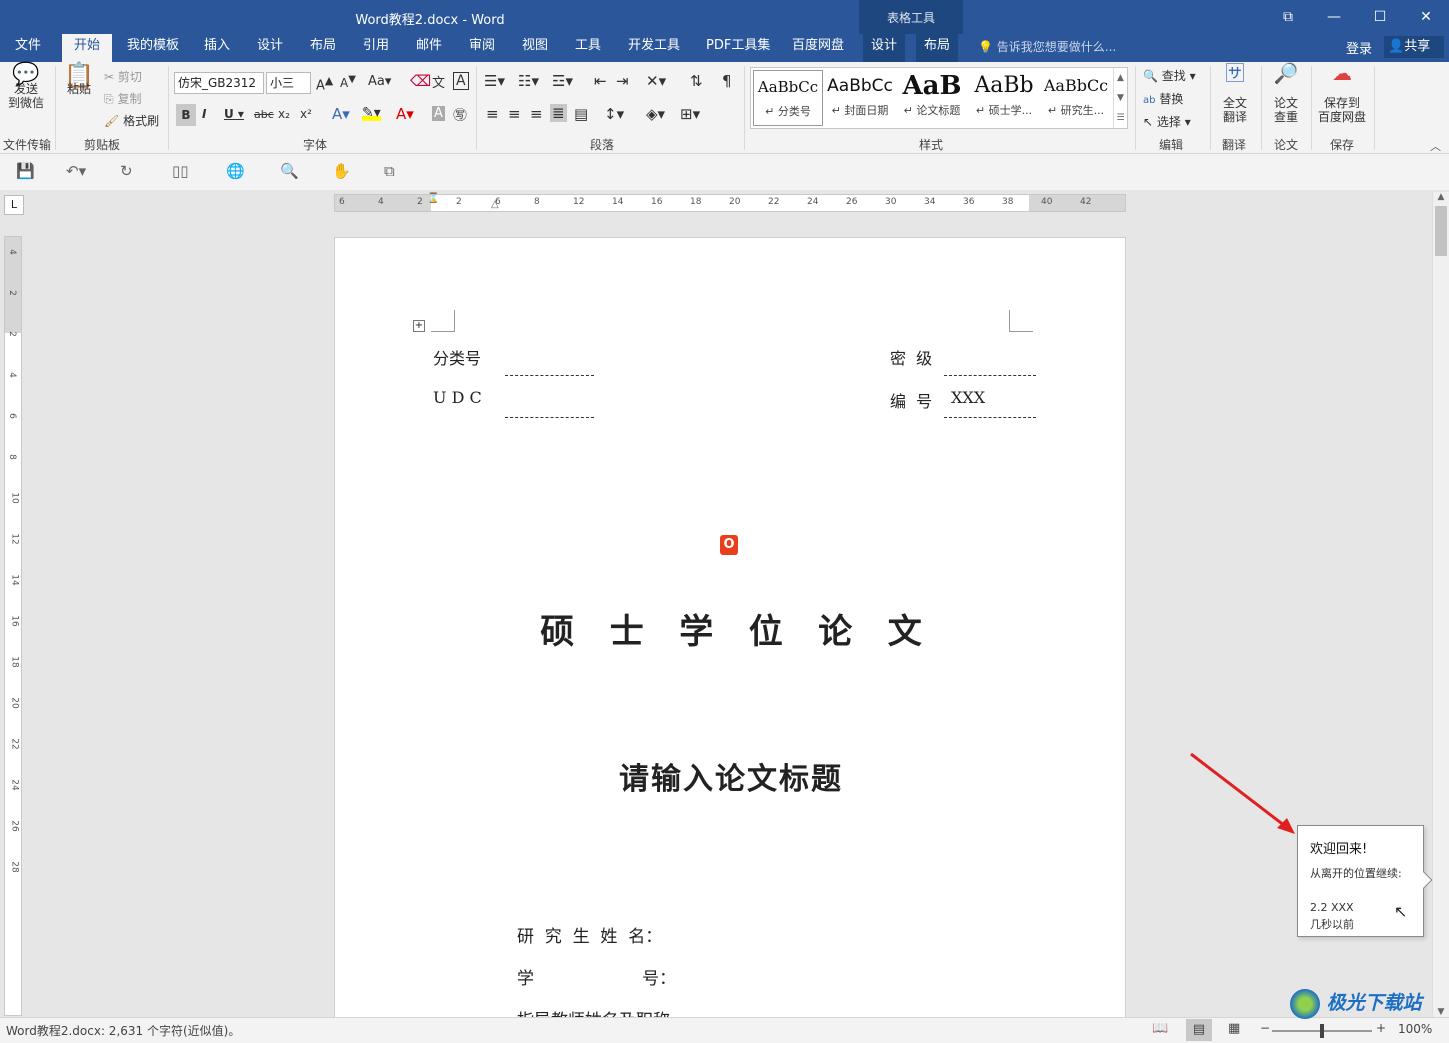 The width and height of the screenshot is (1449, 1043). What do you see at coordinates (536, 114) in the screenshot?
I see `align-right-icon: ≡` at bounding box center [536, 114].